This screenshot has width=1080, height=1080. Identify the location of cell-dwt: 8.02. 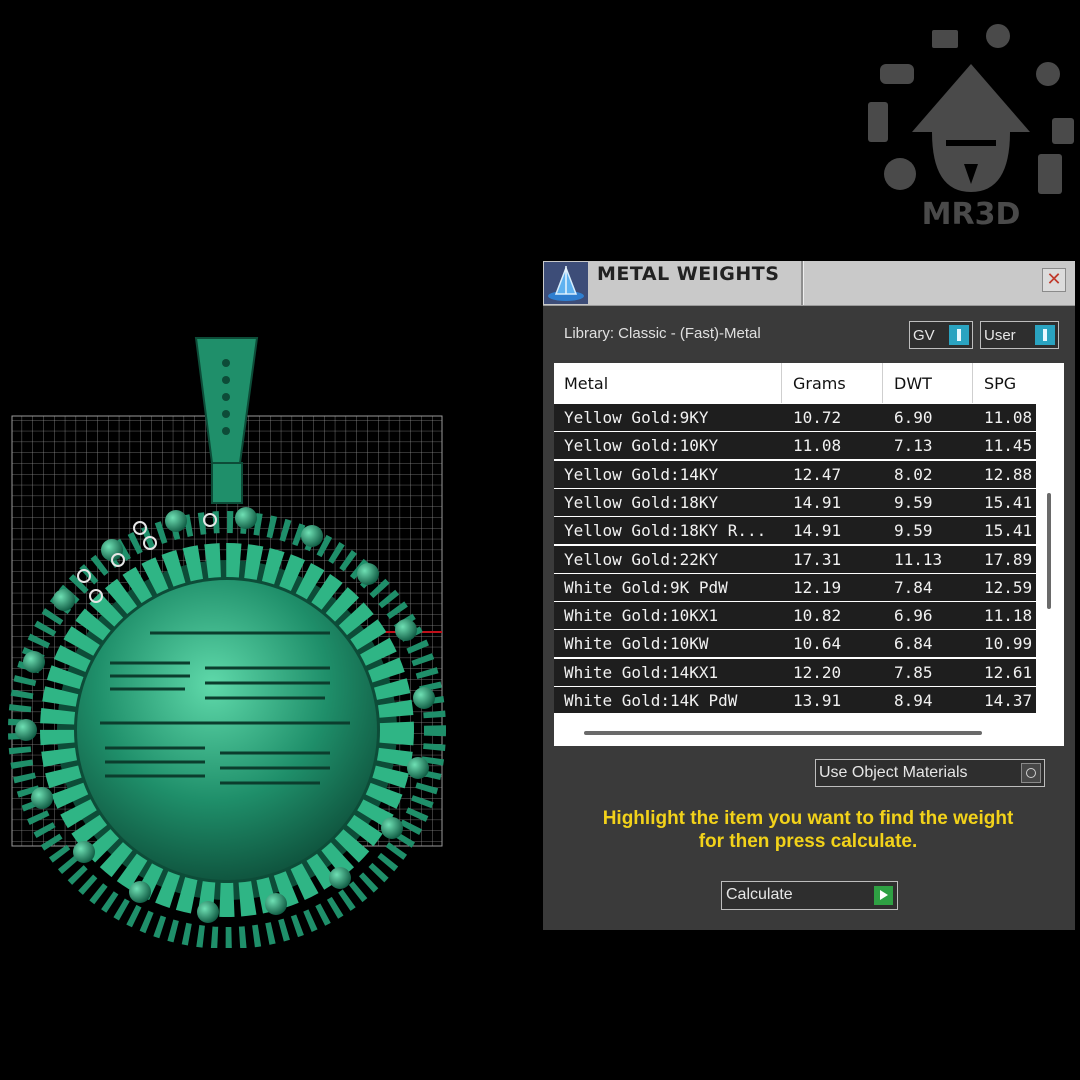
(913, 474).